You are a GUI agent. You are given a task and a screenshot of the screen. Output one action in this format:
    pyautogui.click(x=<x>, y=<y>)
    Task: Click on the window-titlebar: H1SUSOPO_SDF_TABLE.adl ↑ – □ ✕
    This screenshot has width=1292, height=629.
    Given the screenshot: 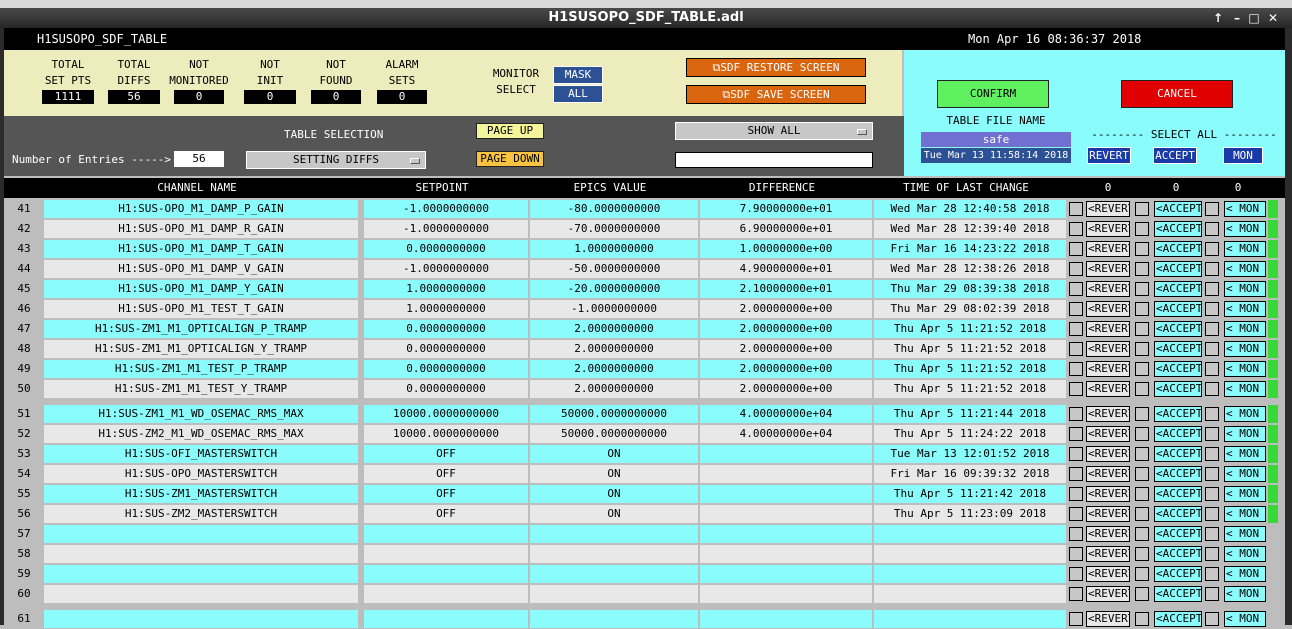 What is the action you would take?
    pyautogui.click(x=646, y=18)
    